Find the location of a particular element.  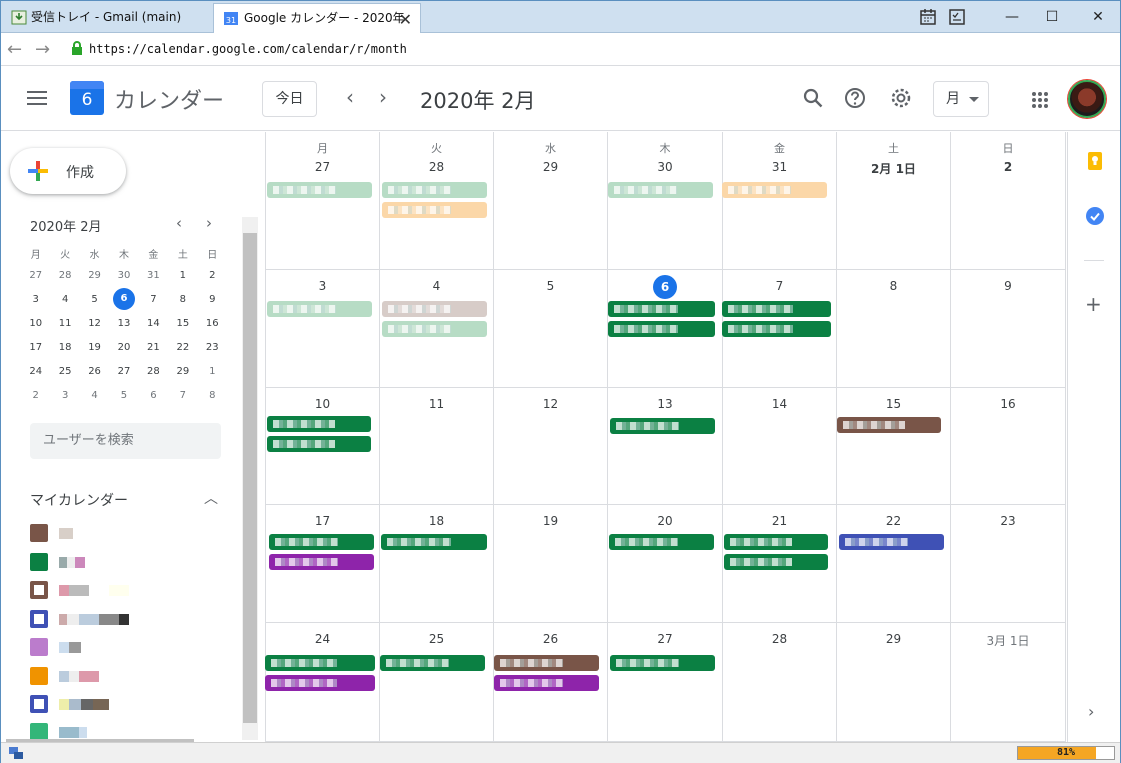

day-number: 17 is located at coordinates (322, 521).